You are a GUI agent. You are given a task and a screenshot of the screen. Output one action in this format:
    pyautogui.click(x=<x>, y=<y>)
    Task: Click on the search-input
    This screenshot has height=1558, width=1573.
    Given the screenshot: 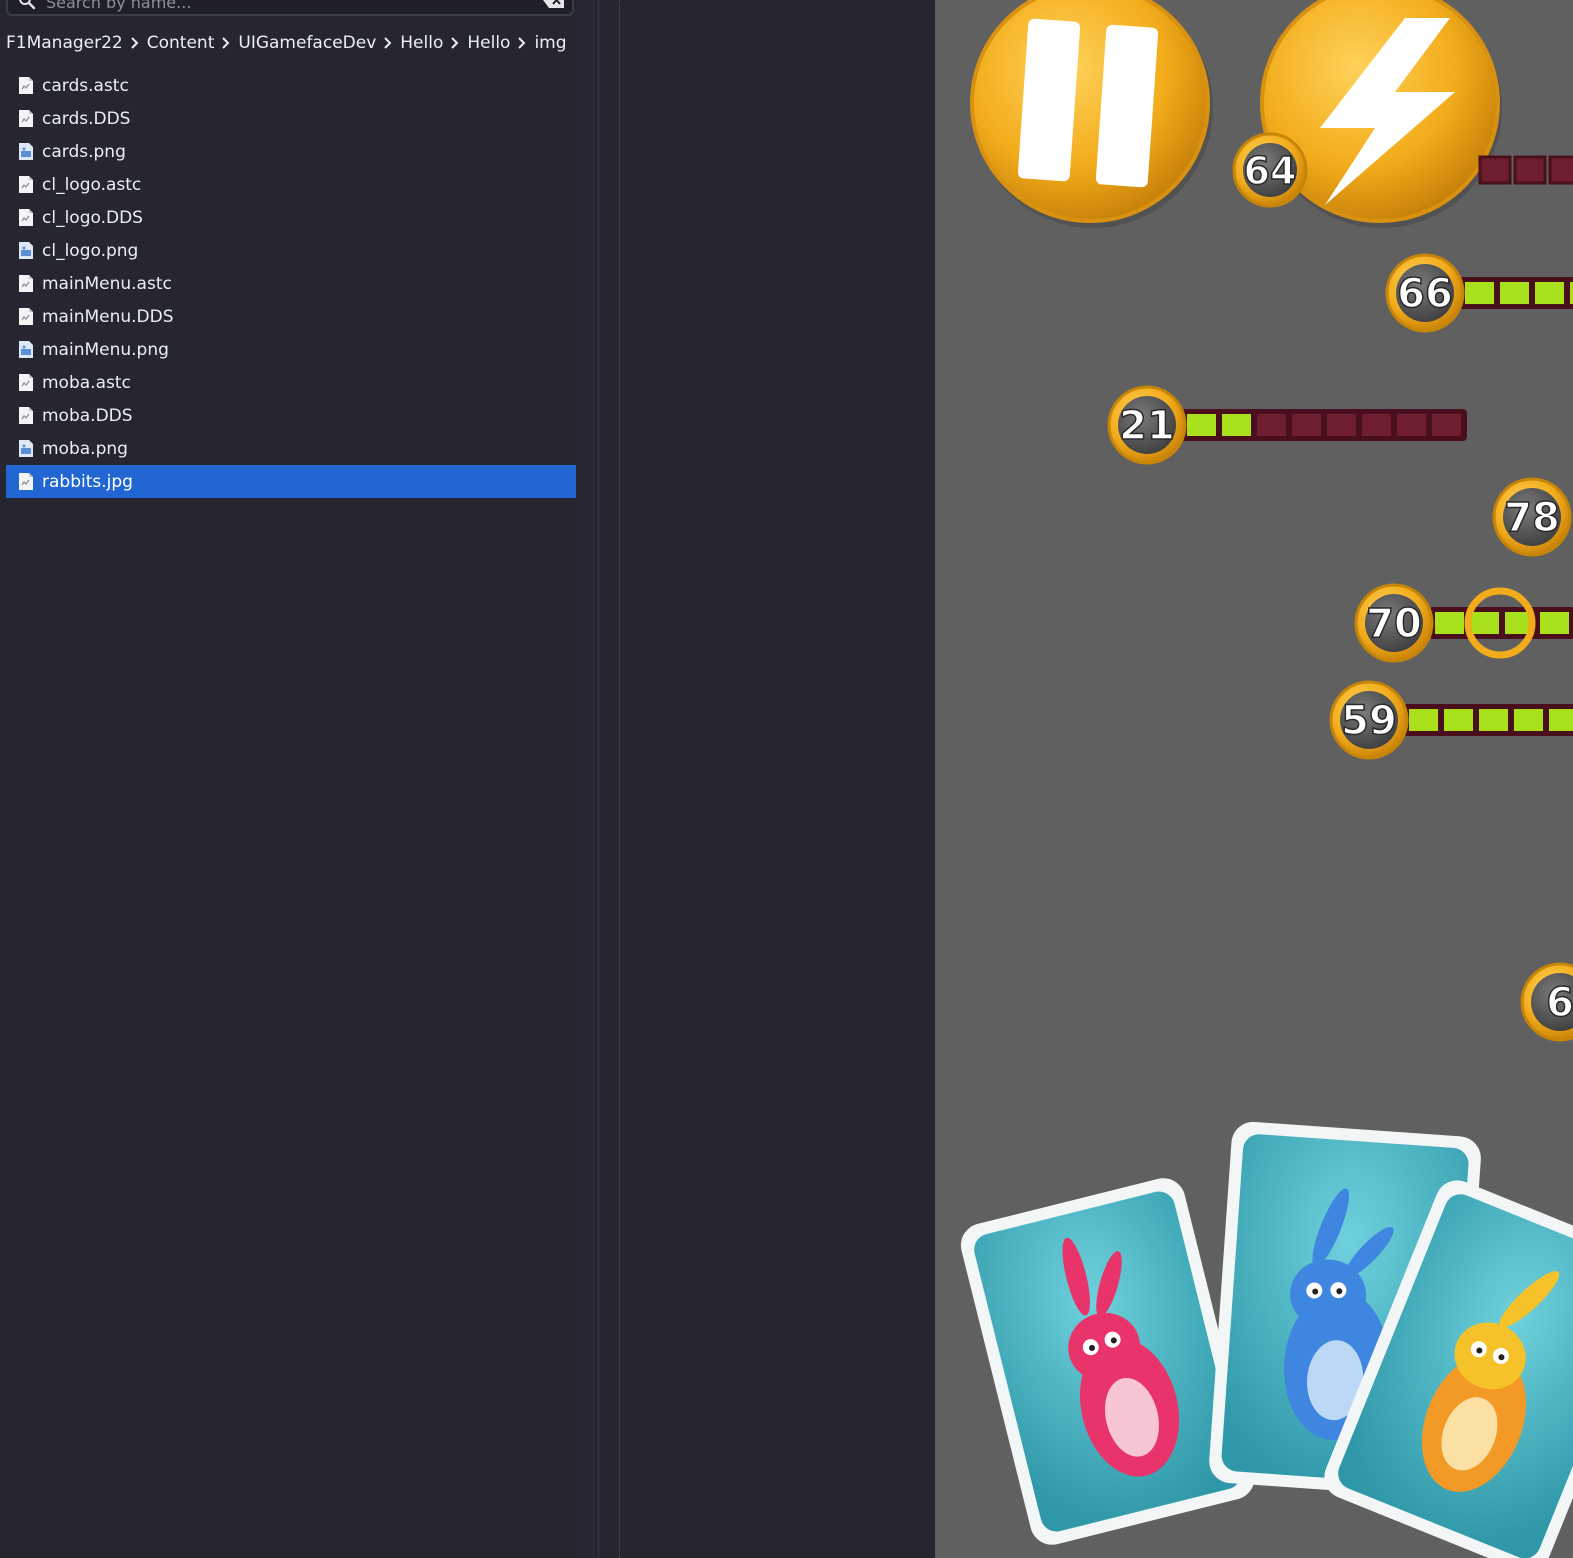 What is the action you would take?
    pyautogui.click(x=286, y=8)
    